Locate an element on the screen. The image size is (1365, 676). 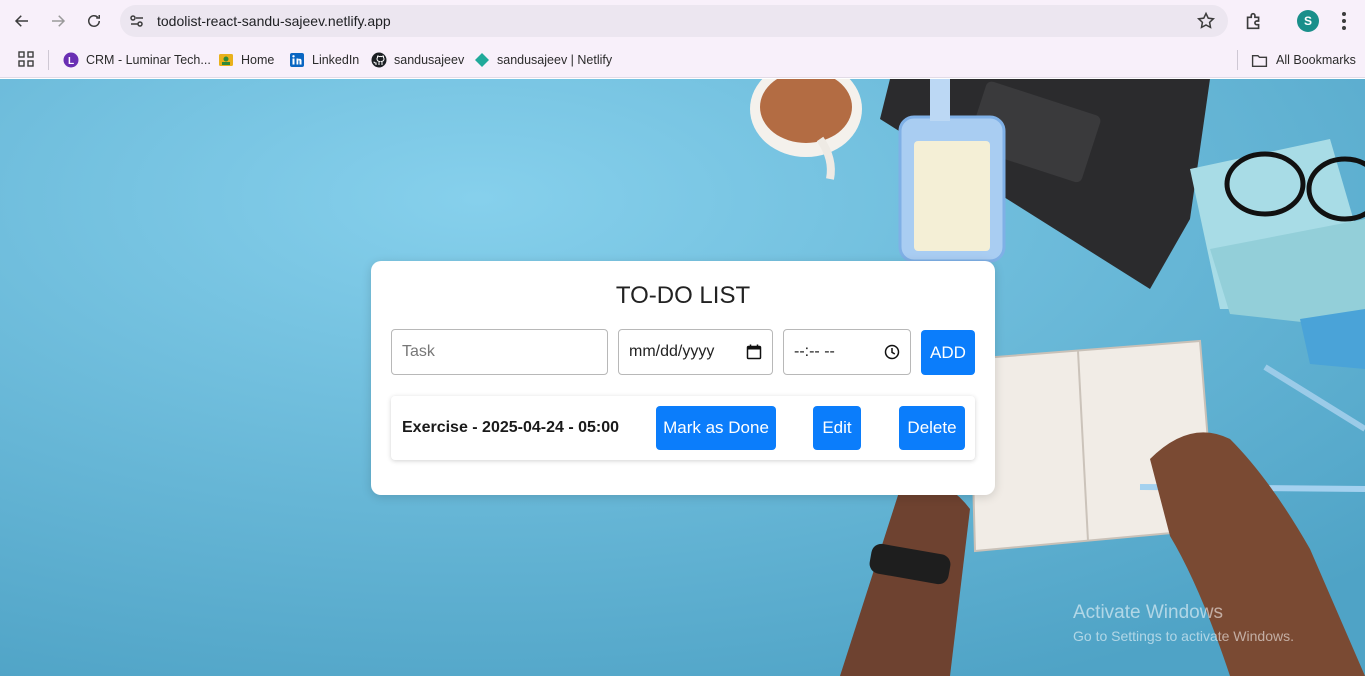
time-input: --:-- -- is located at coordinates (847, 352).